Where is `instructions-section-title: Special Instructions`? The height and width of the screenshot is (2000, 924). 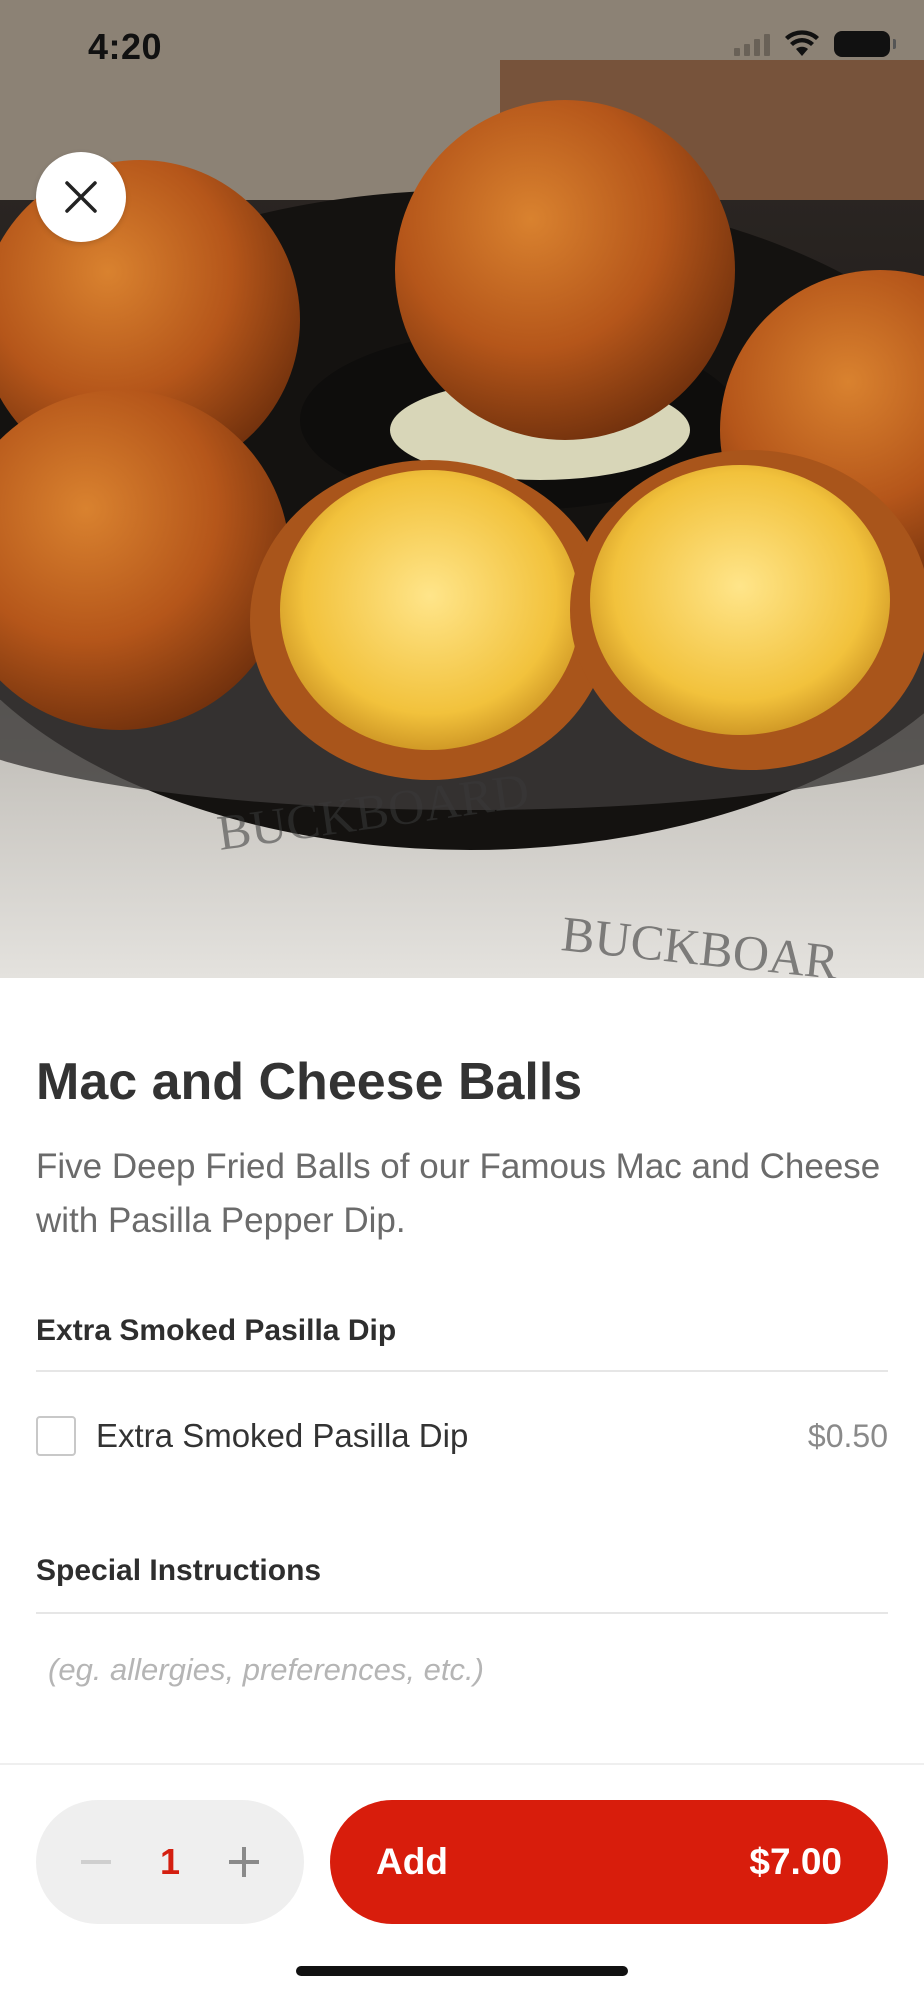
instructions-section-title: Special Instructions is located at coordinates (179, 1570).